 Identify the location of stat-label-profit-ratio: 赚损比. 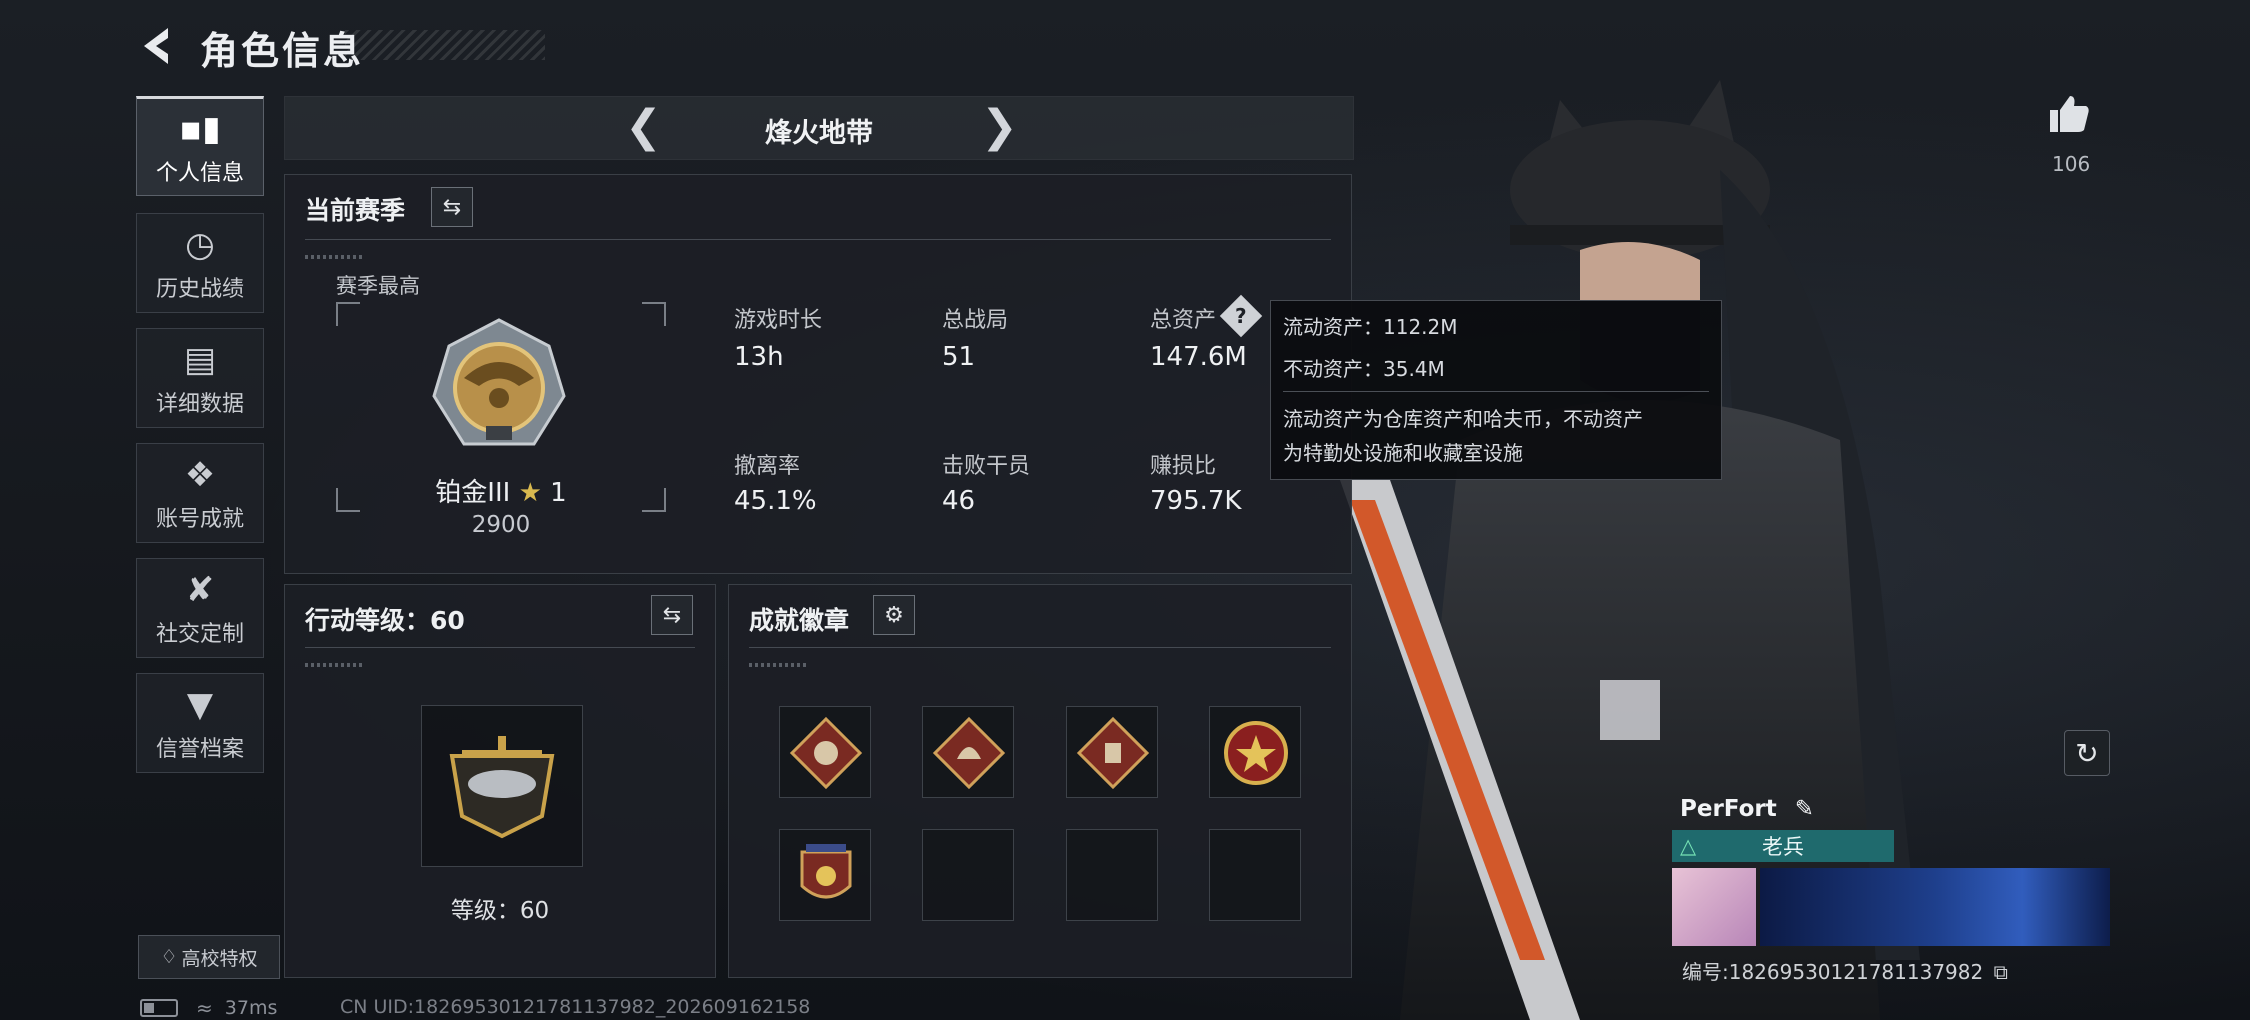
(1183, 466).